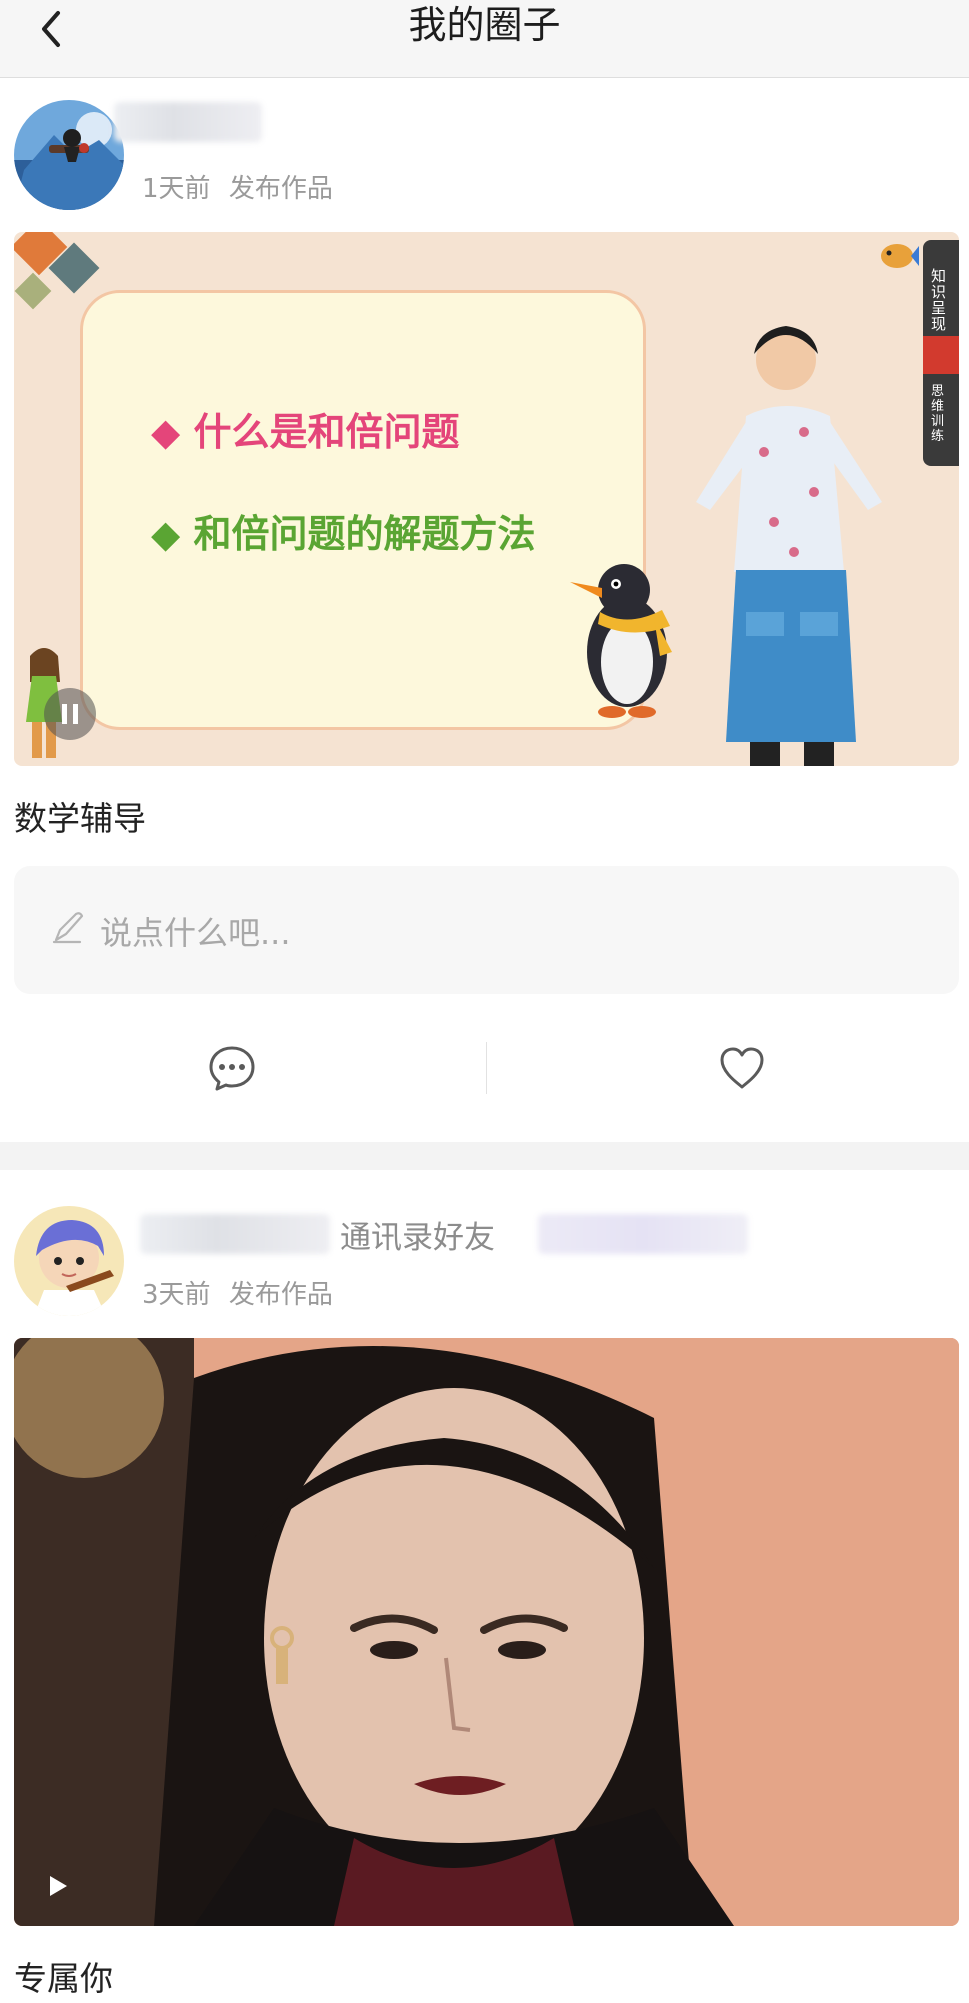 The width and height of the screenshot is (969, 2003). I want to click on post-time: 3天前, so click(176, 1295).